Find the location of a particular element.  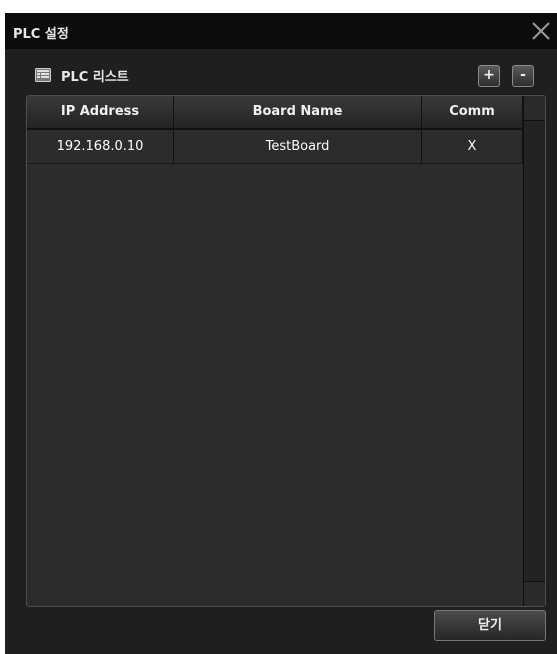

close-window-button is located at coordinates (540, 31).